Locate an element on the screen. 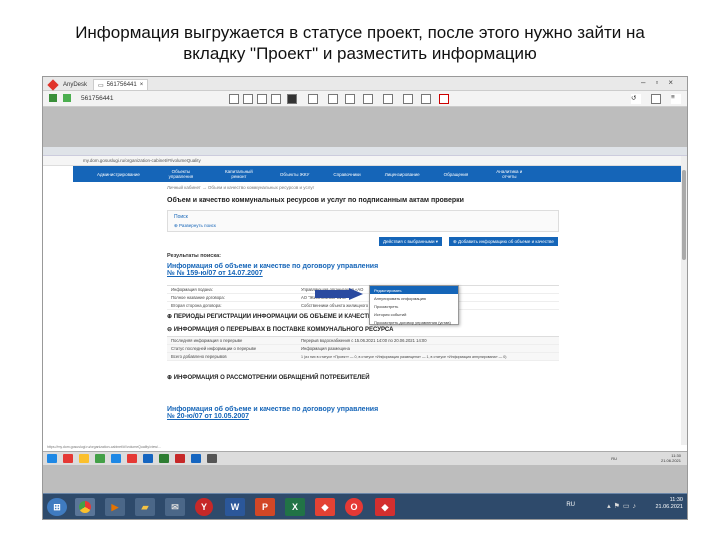 The image size is (720, 540). menu-icon: ≡ is located at coordinates (676, 99).